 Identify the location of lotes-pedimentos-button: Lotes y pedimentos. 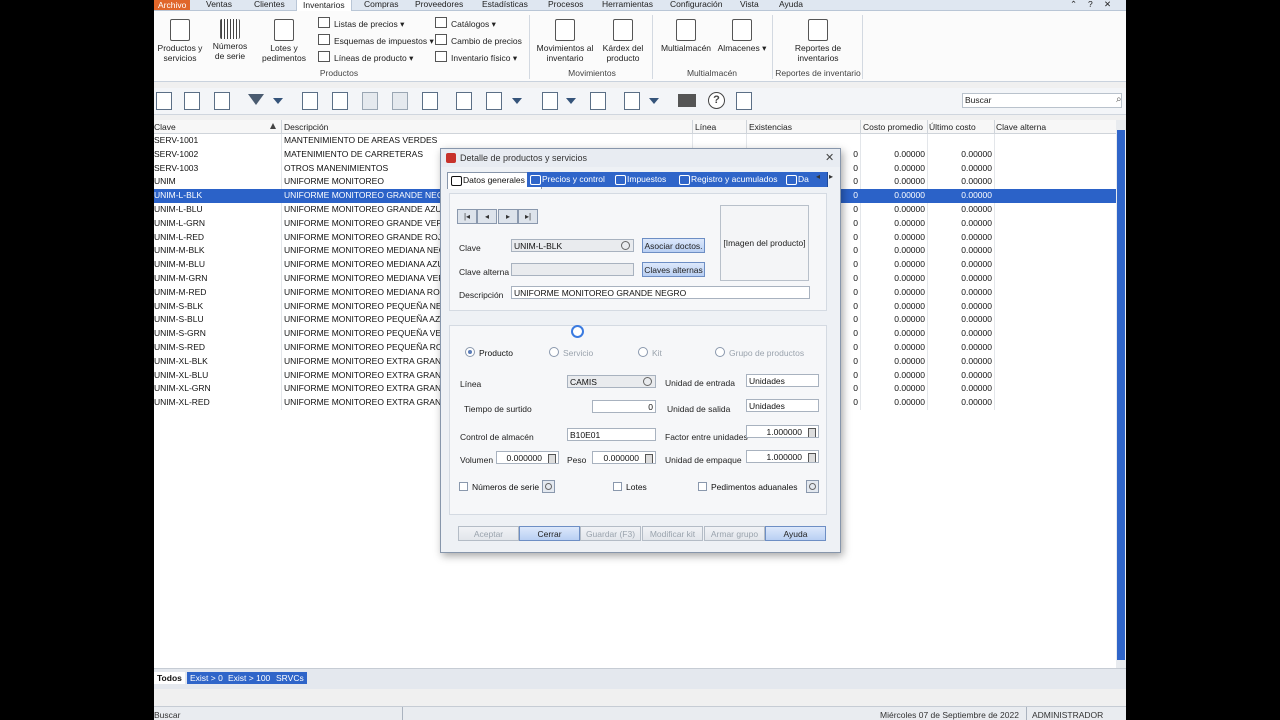
(284, 41).